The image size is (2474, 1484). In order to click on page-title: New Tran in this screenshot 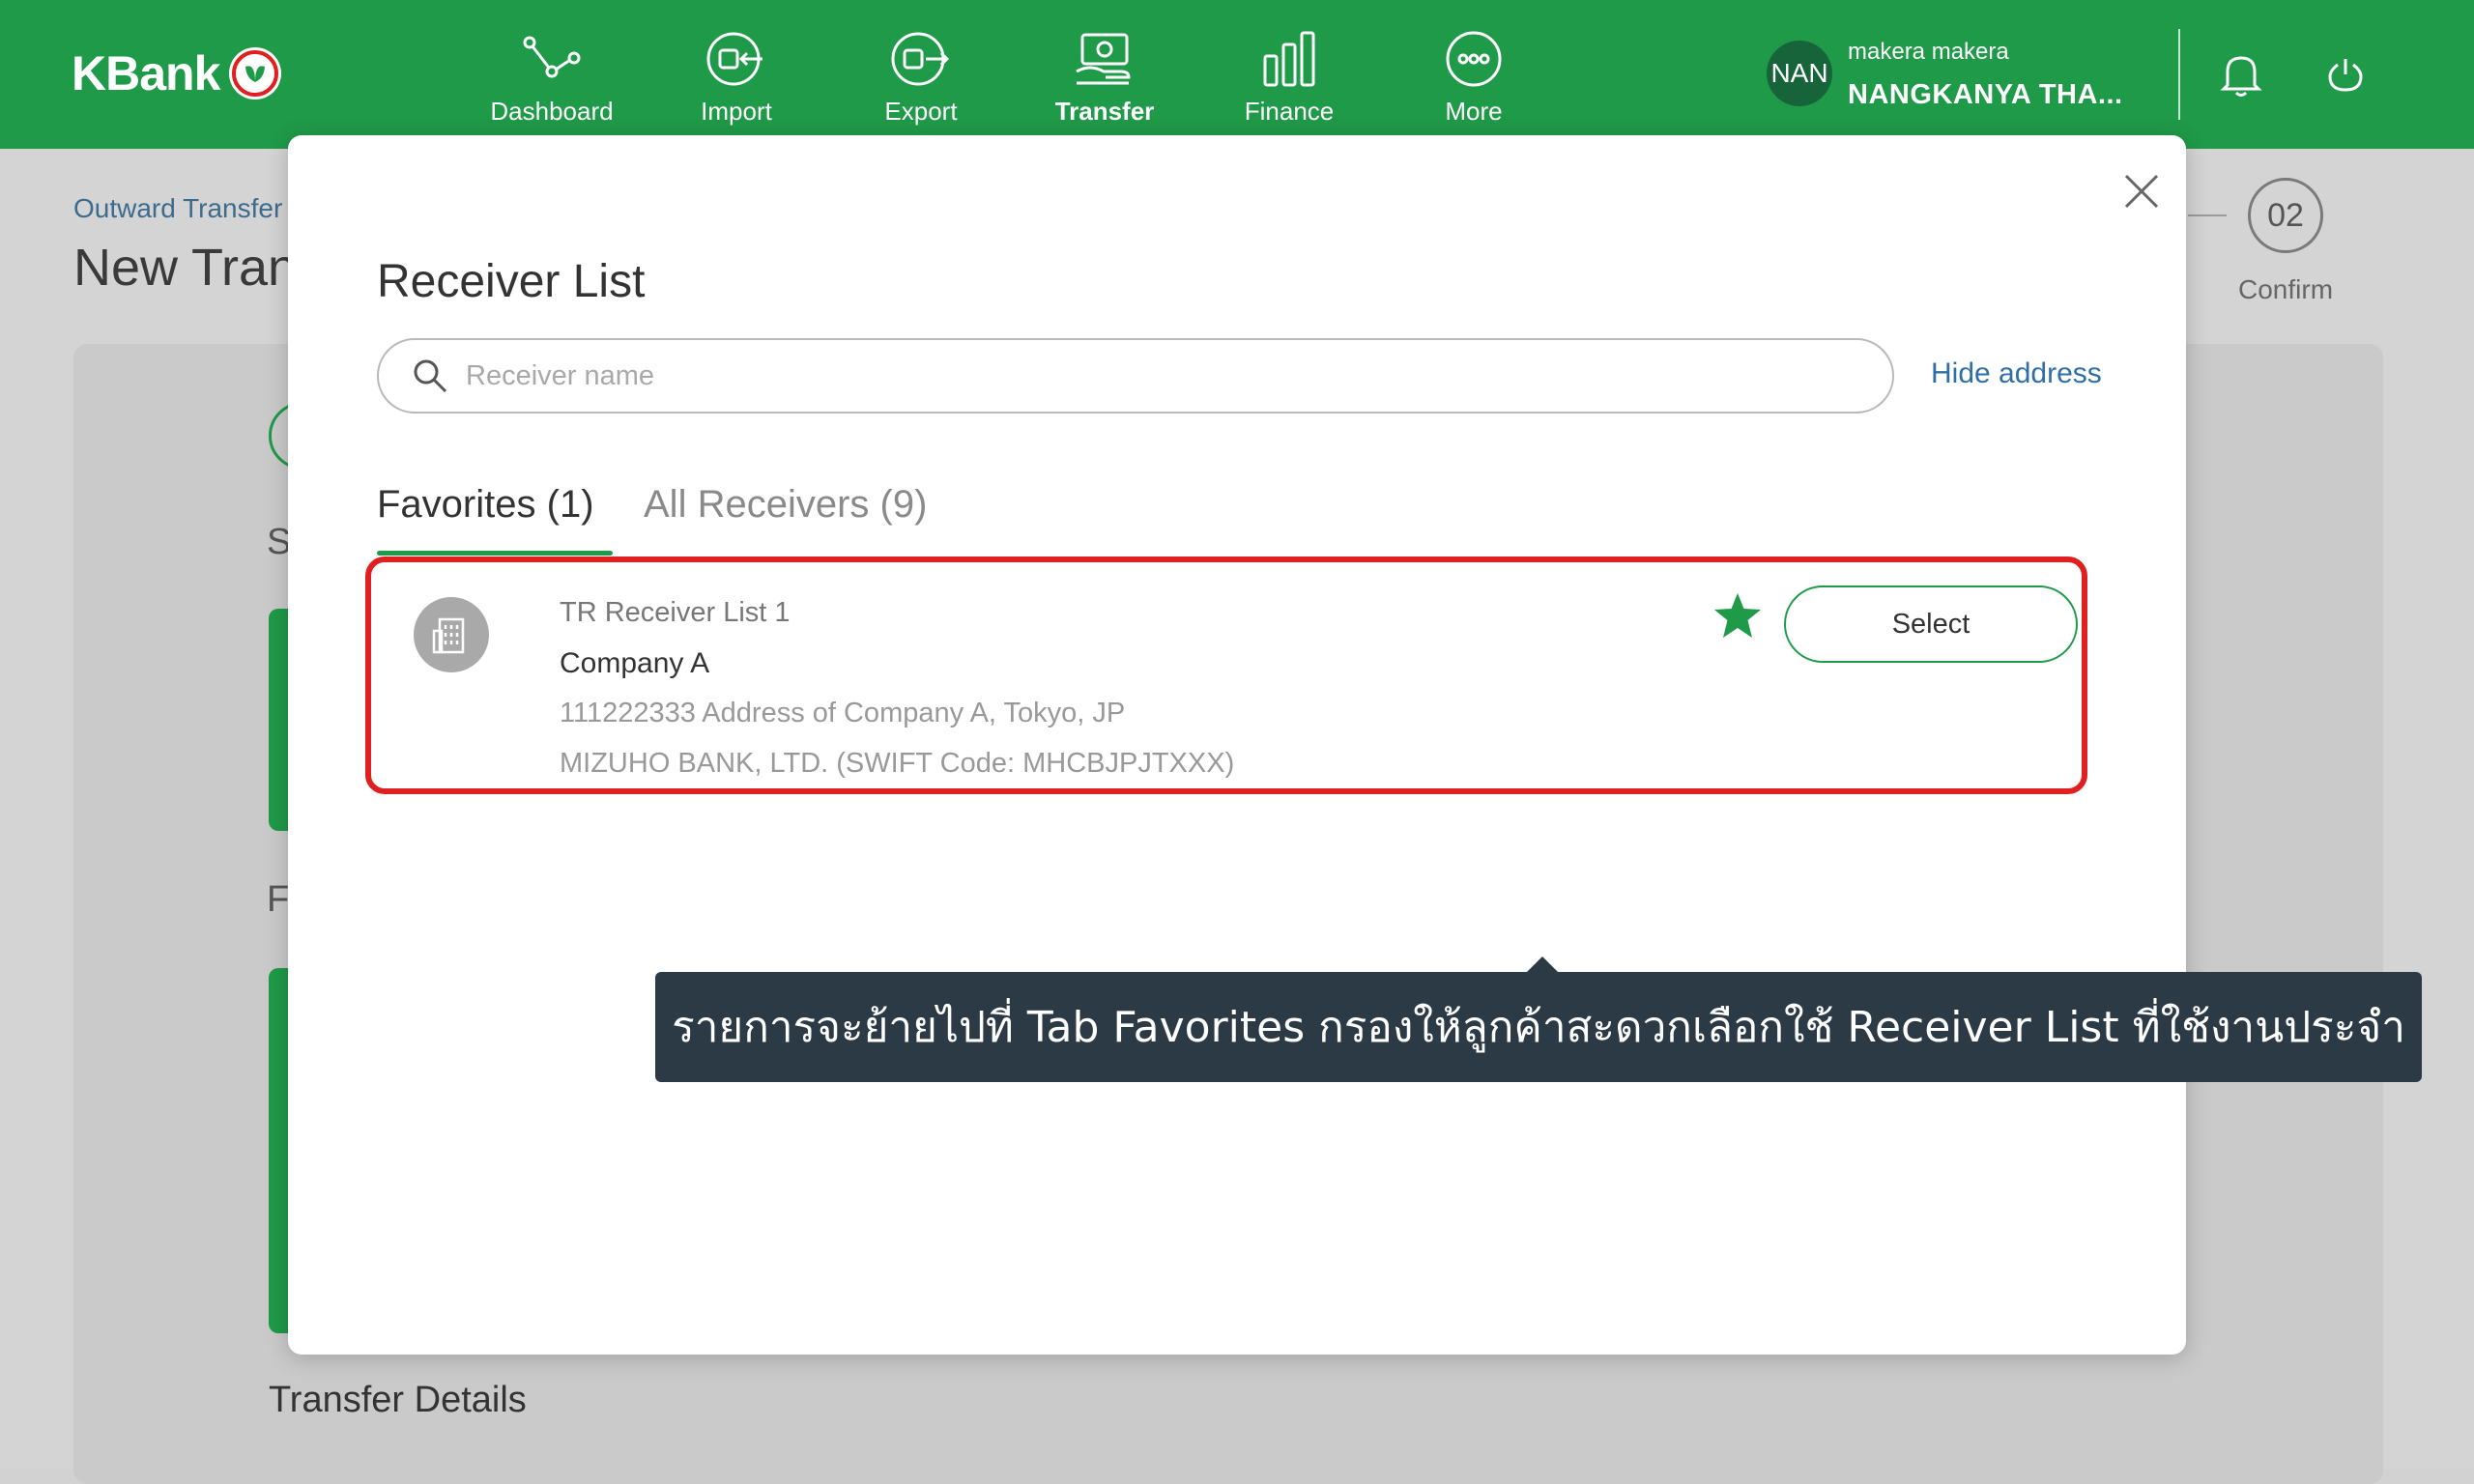, I will do `click(186, 268)`.